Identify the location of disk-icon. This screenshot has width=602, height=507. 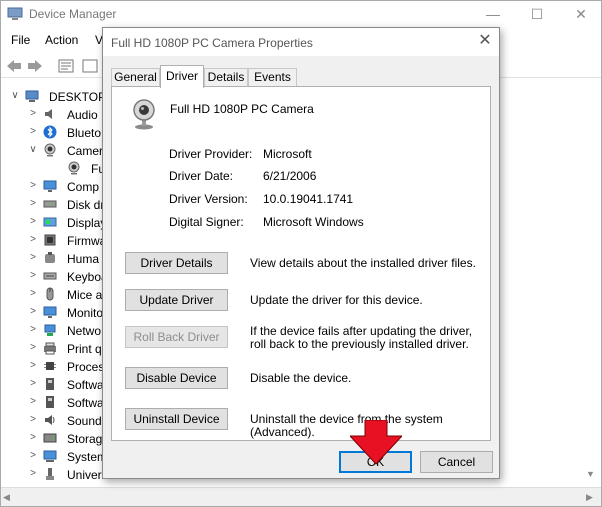
(50, 204).